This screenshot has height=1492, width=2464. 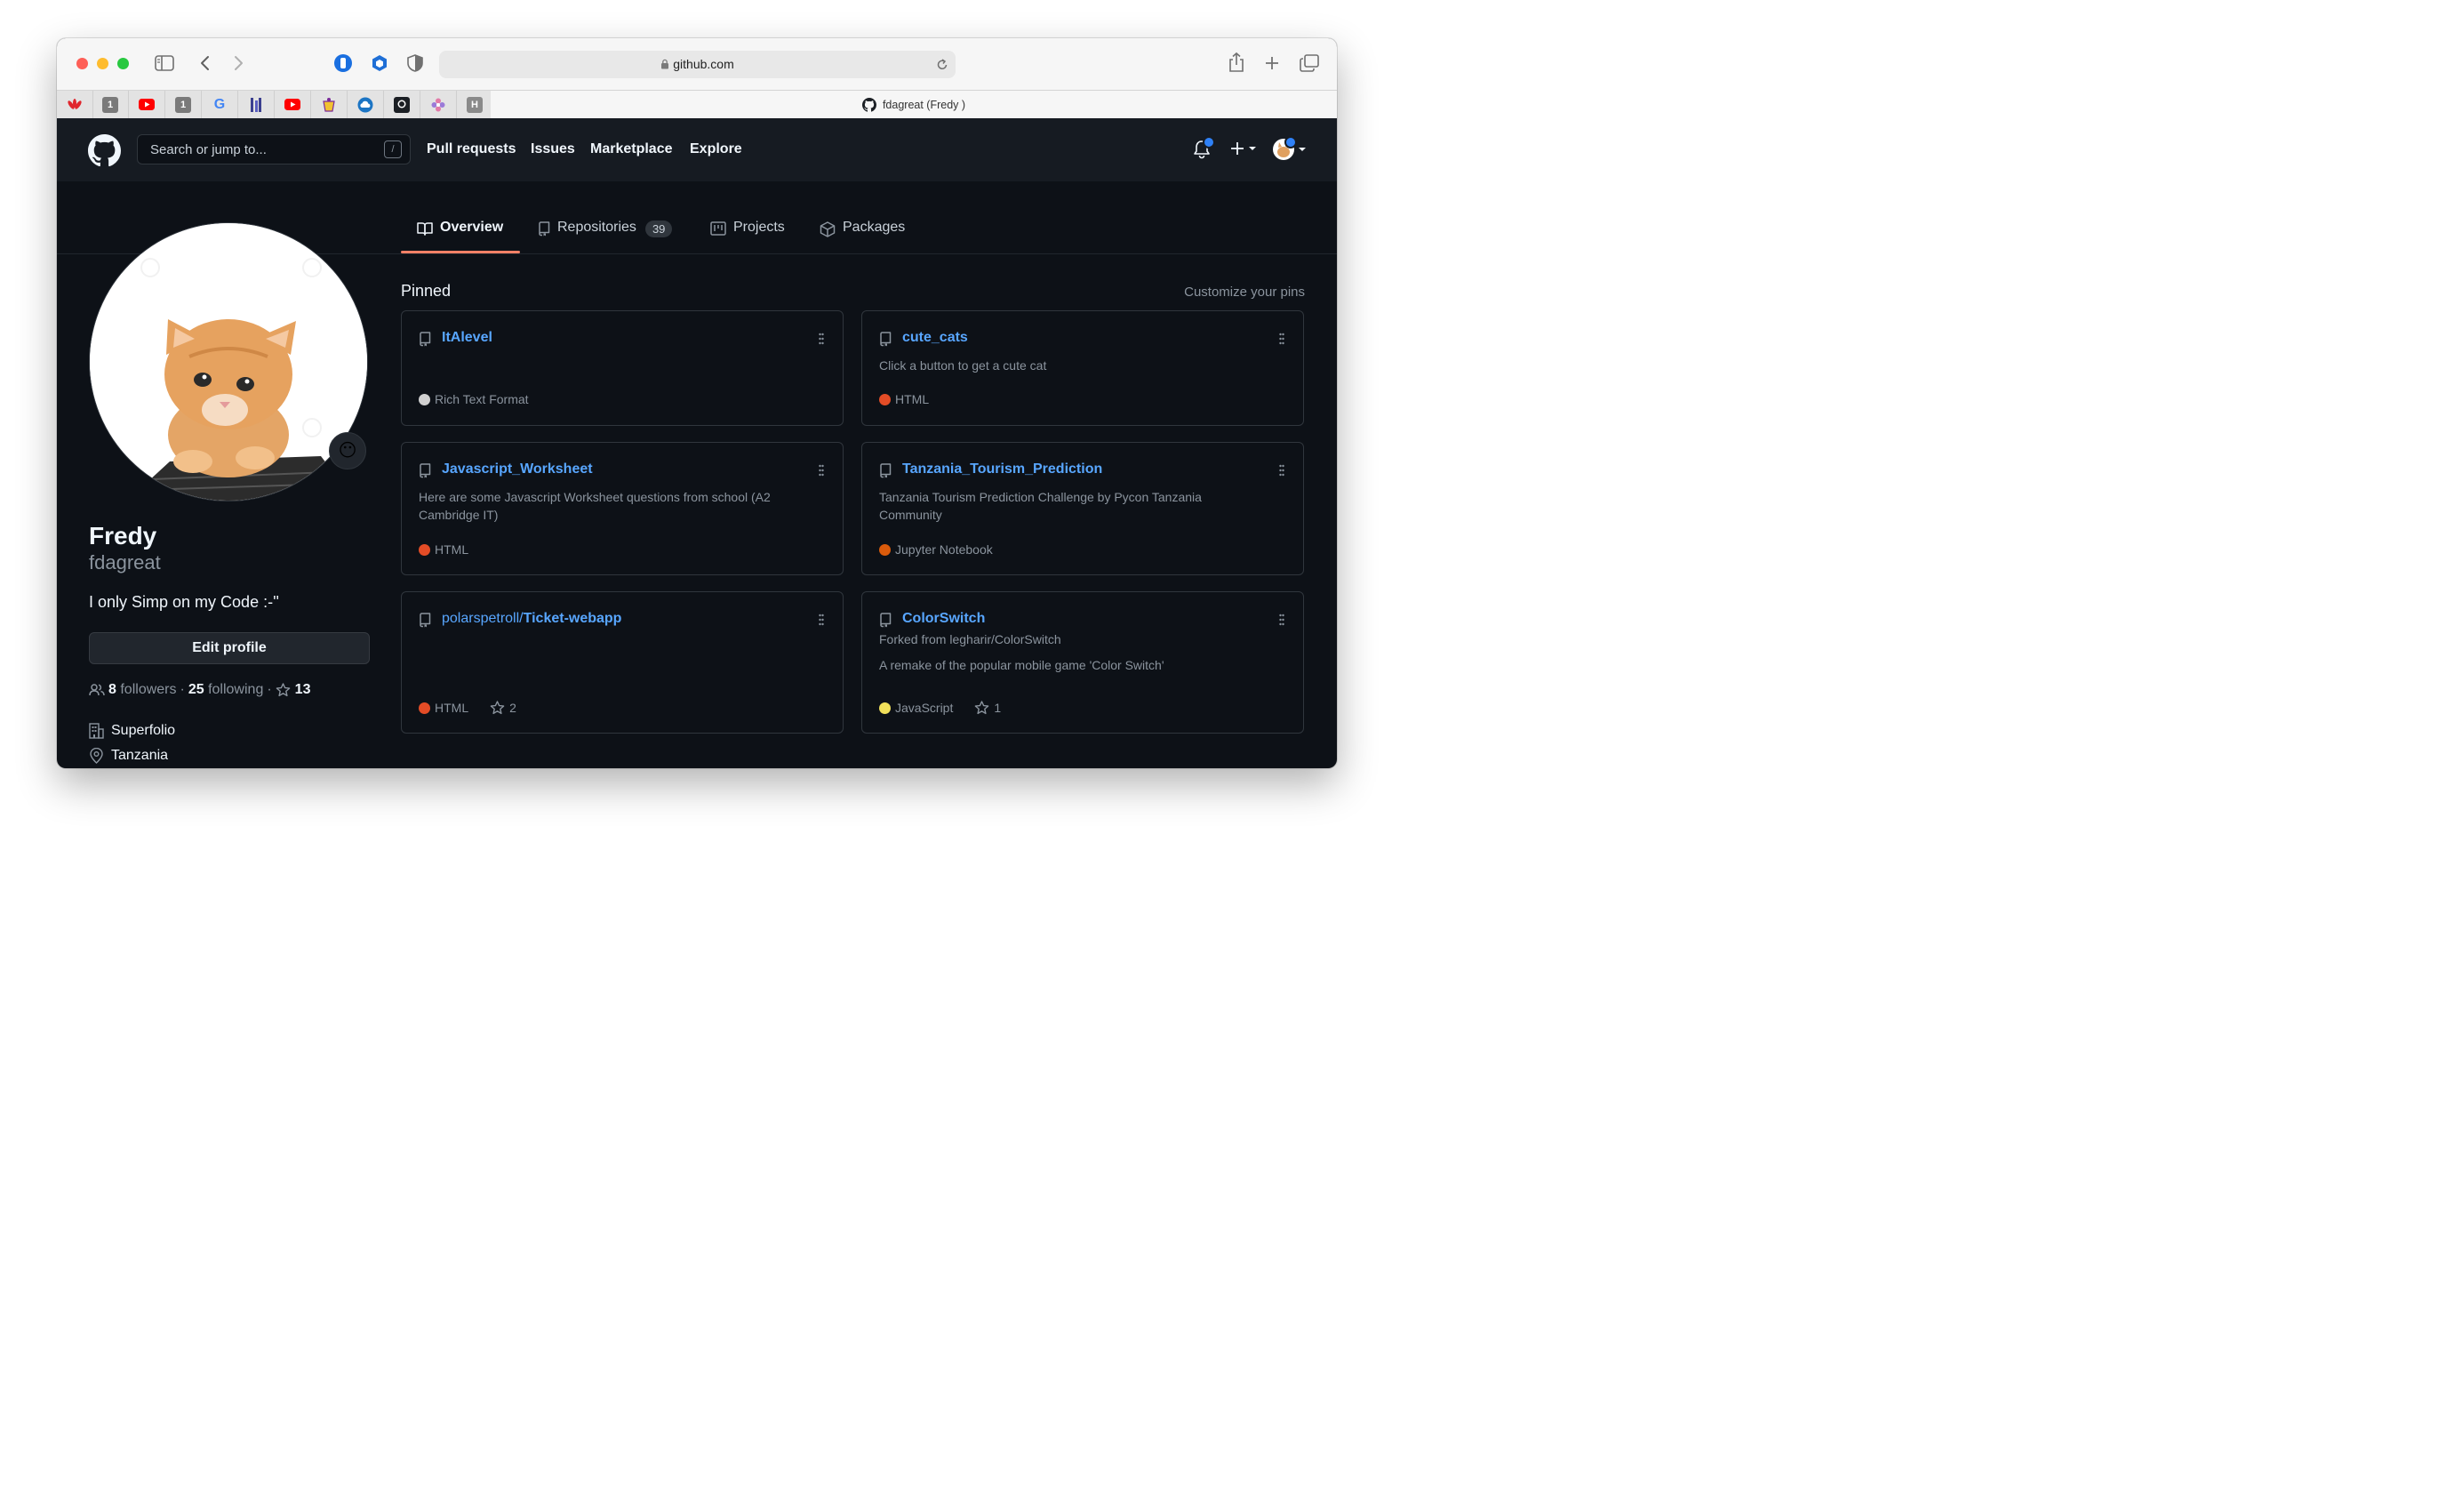 I want to click on pinned-tab-github, so click(x=402, y=104).